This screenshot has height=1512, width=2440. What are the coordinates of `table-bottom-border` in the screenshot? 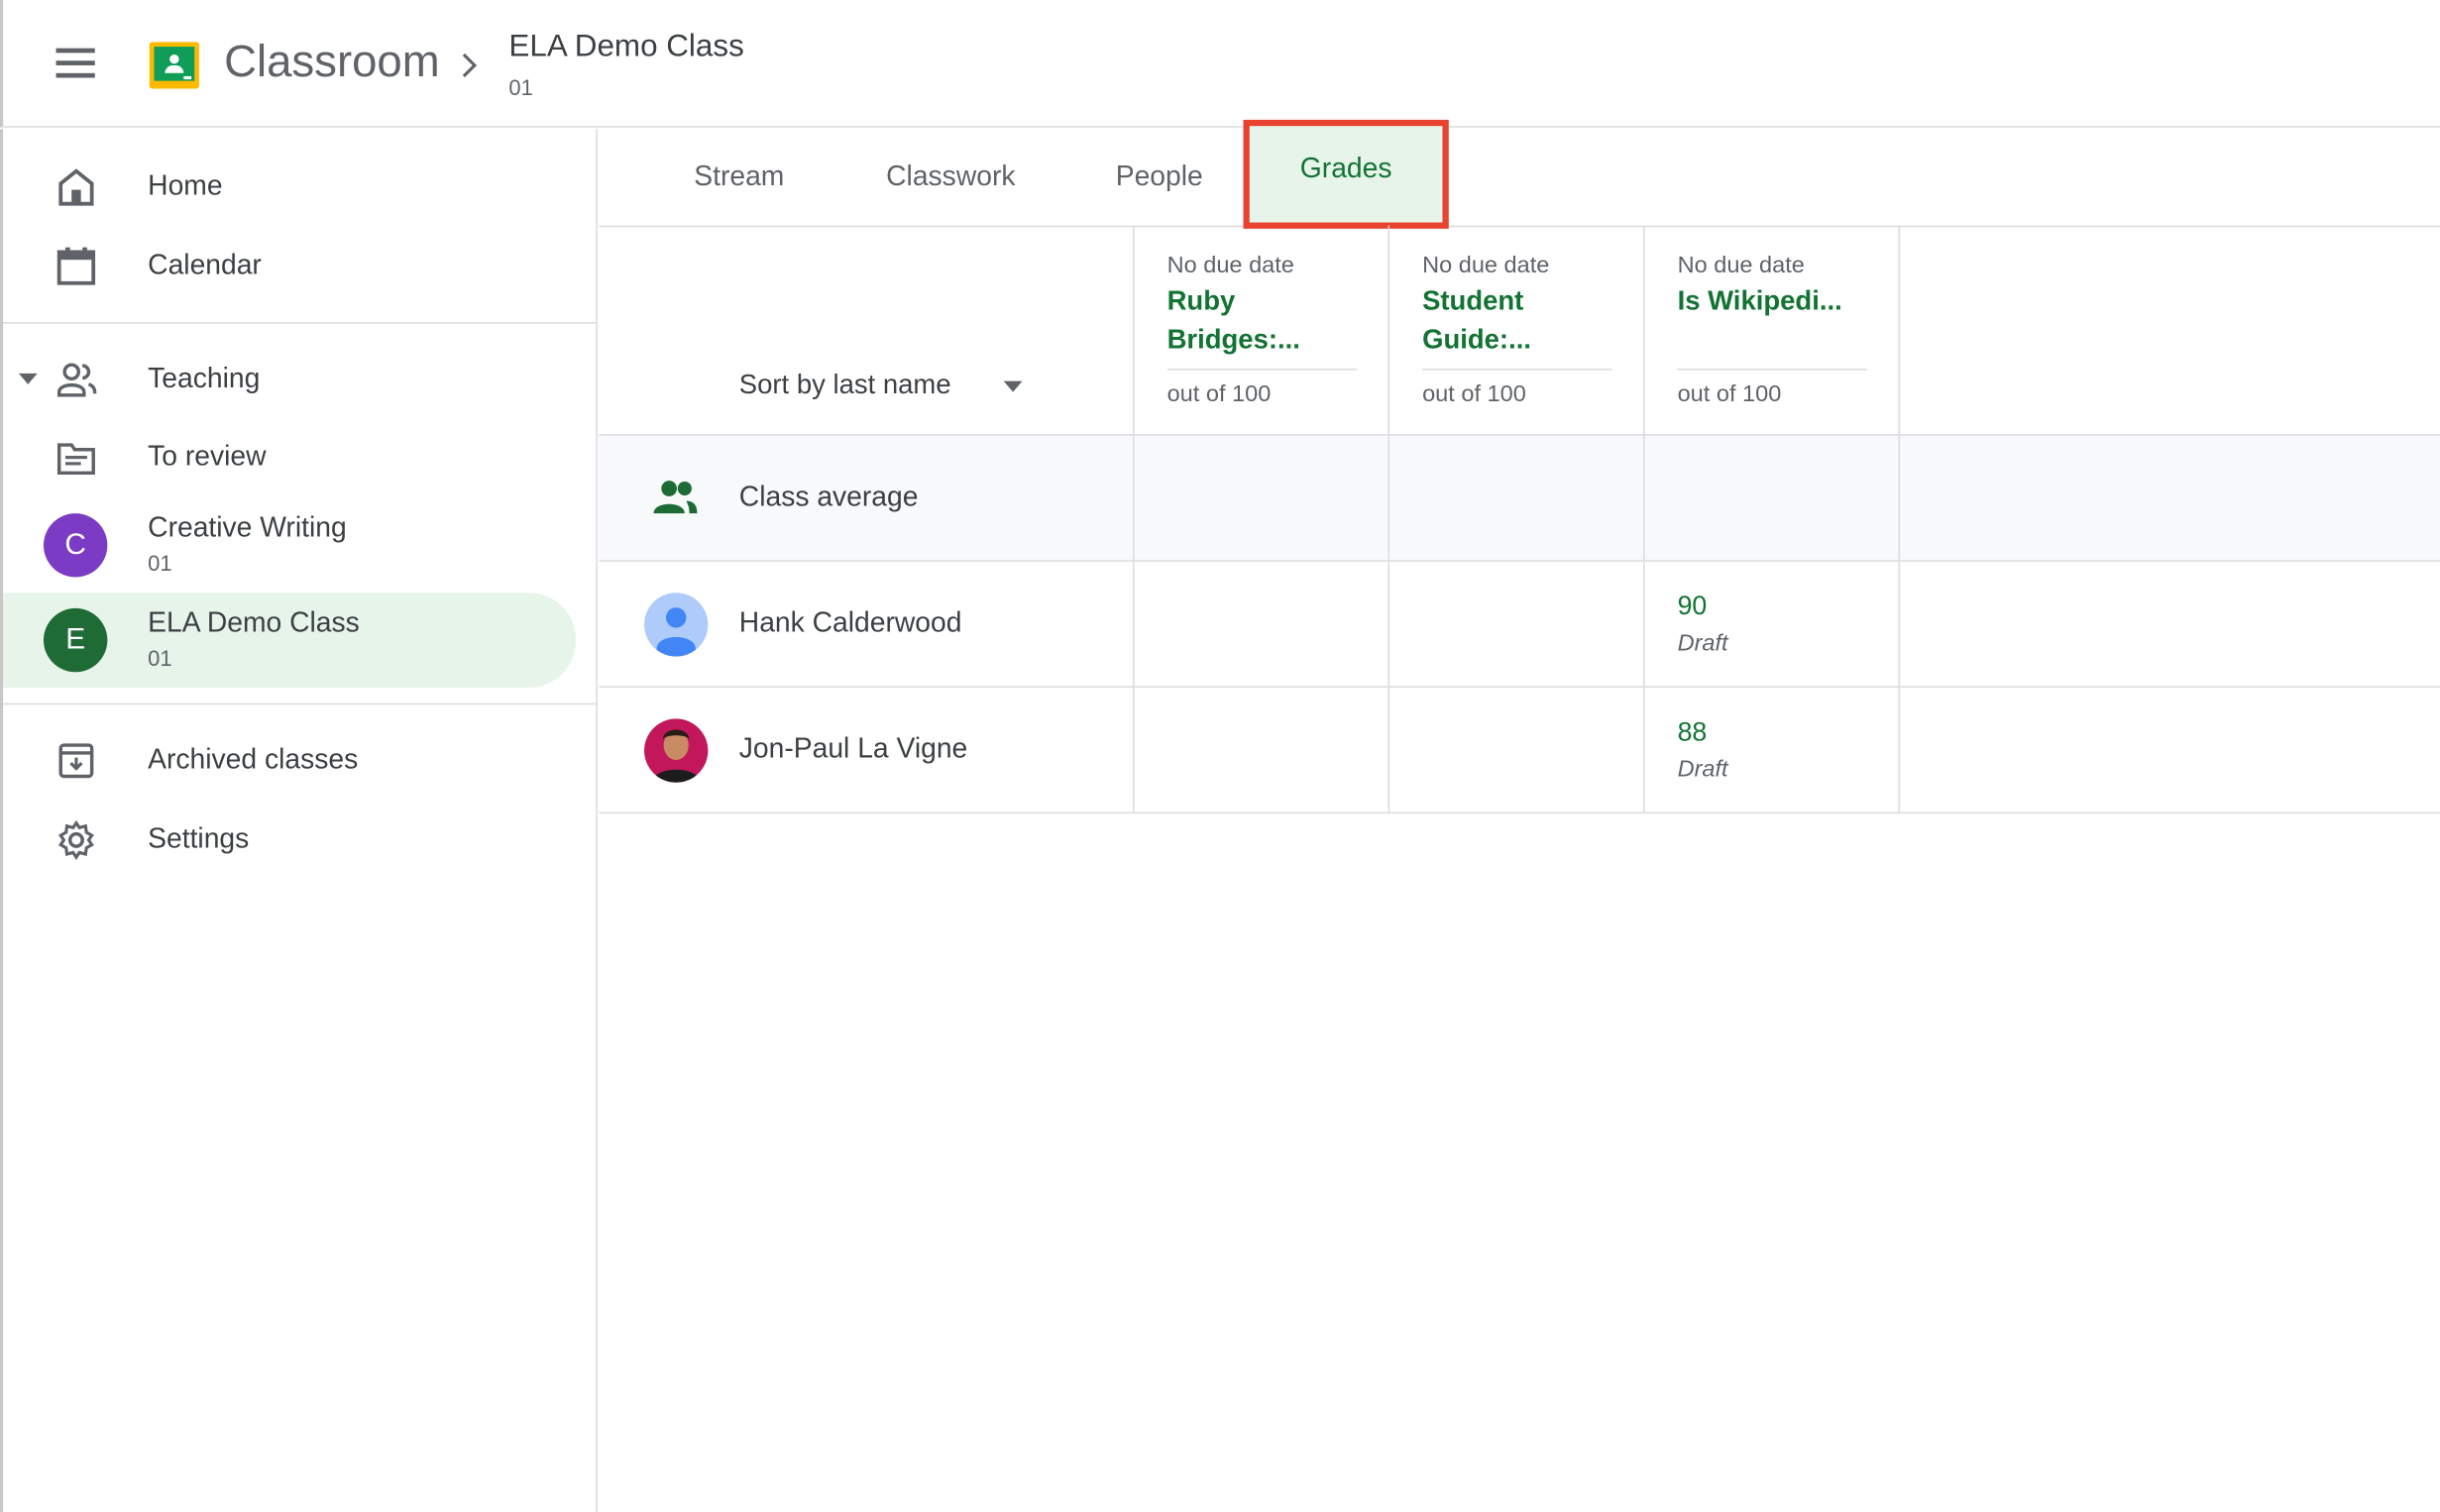 It's located at (1520, 812).